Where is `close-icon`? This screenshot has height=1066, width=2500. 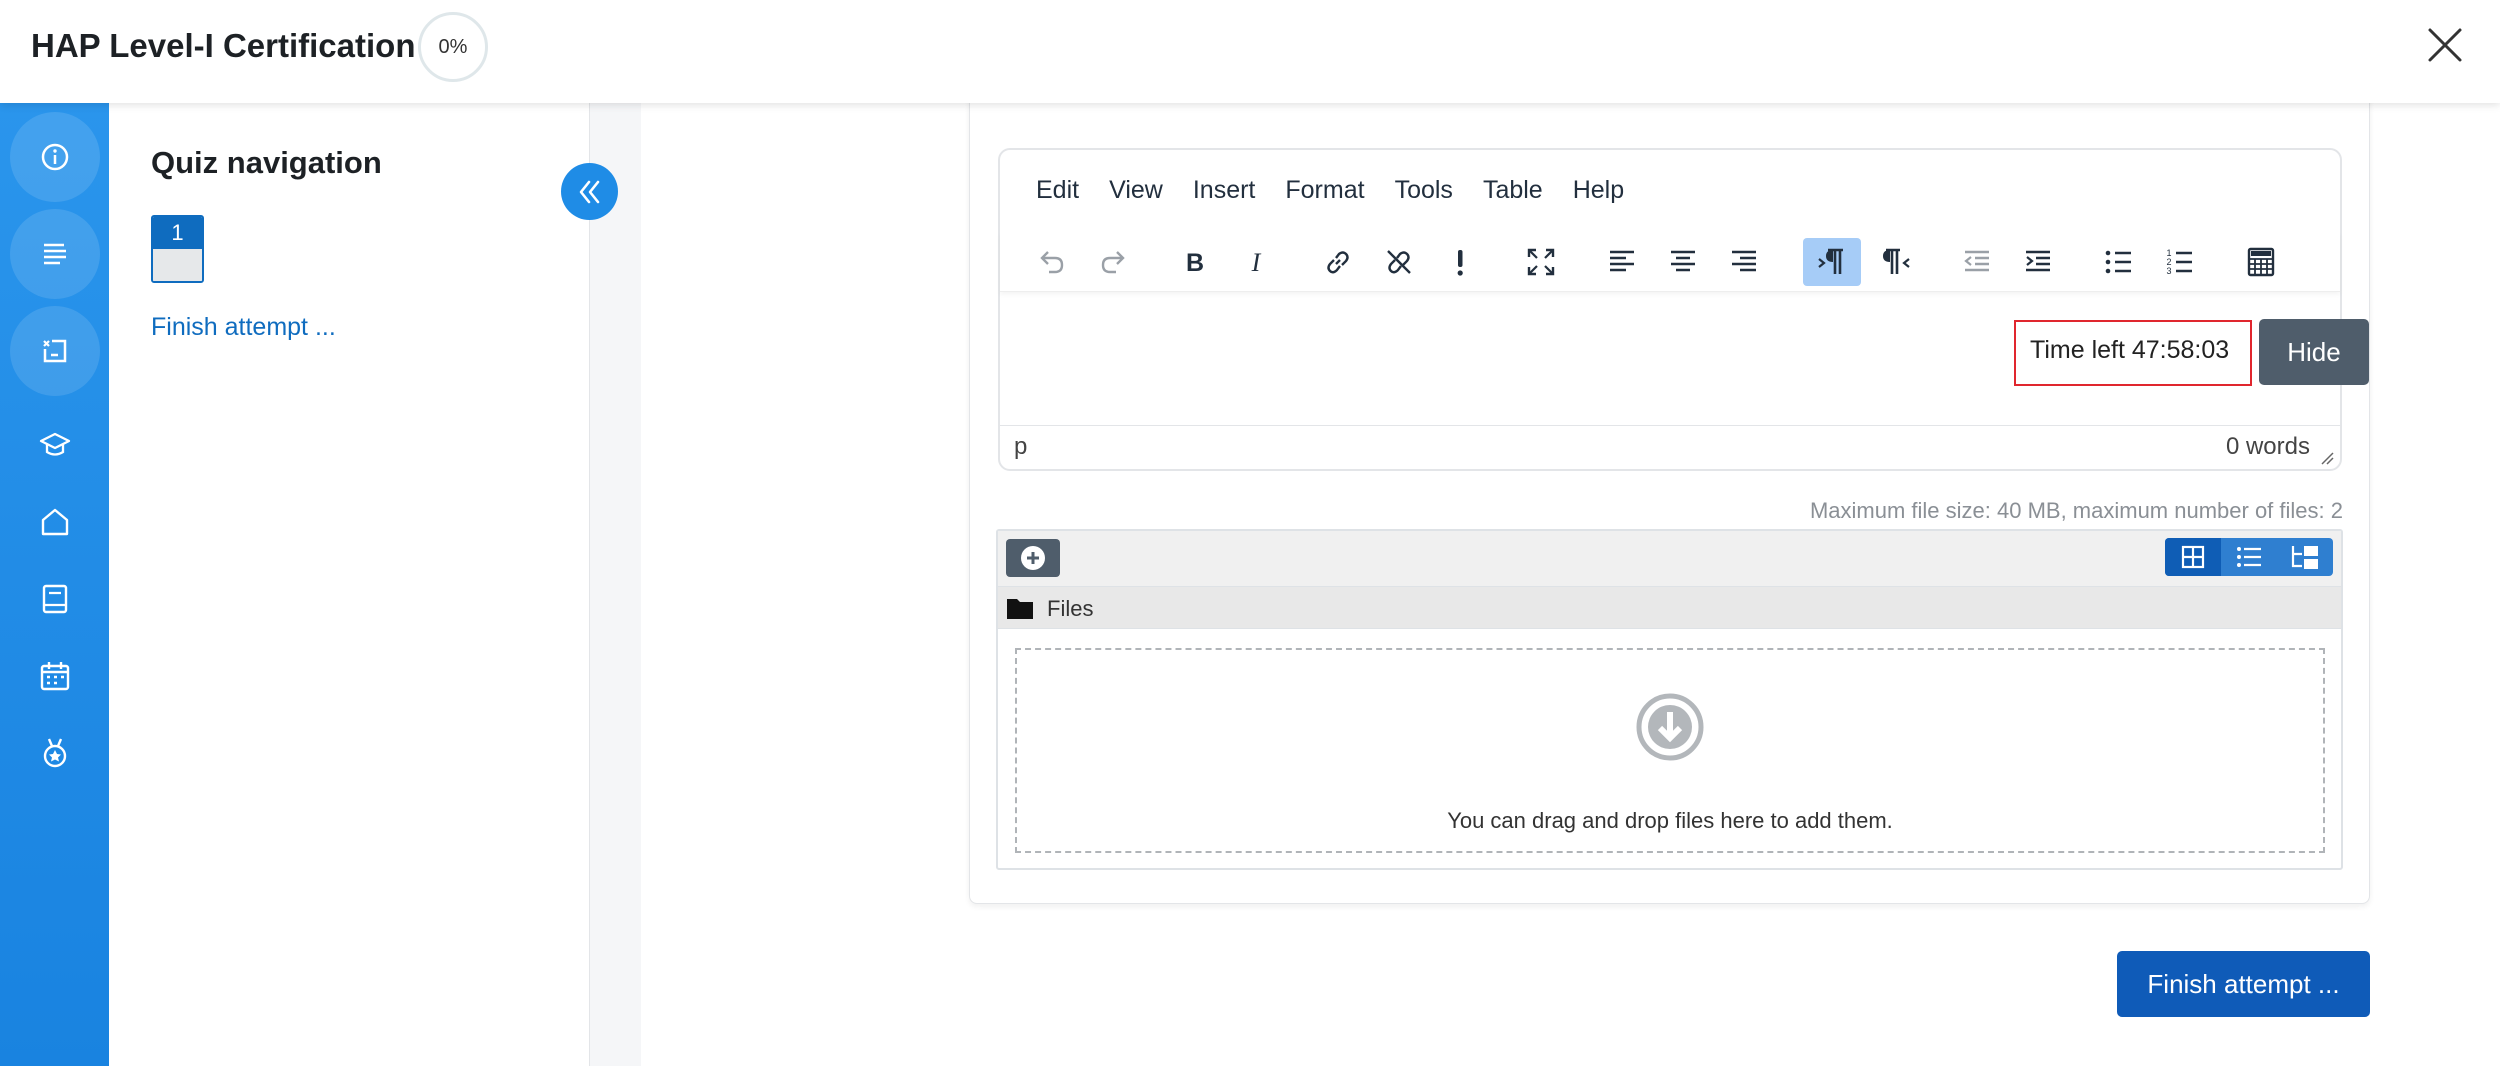
close-icon is located at coordinates (2445, 45).